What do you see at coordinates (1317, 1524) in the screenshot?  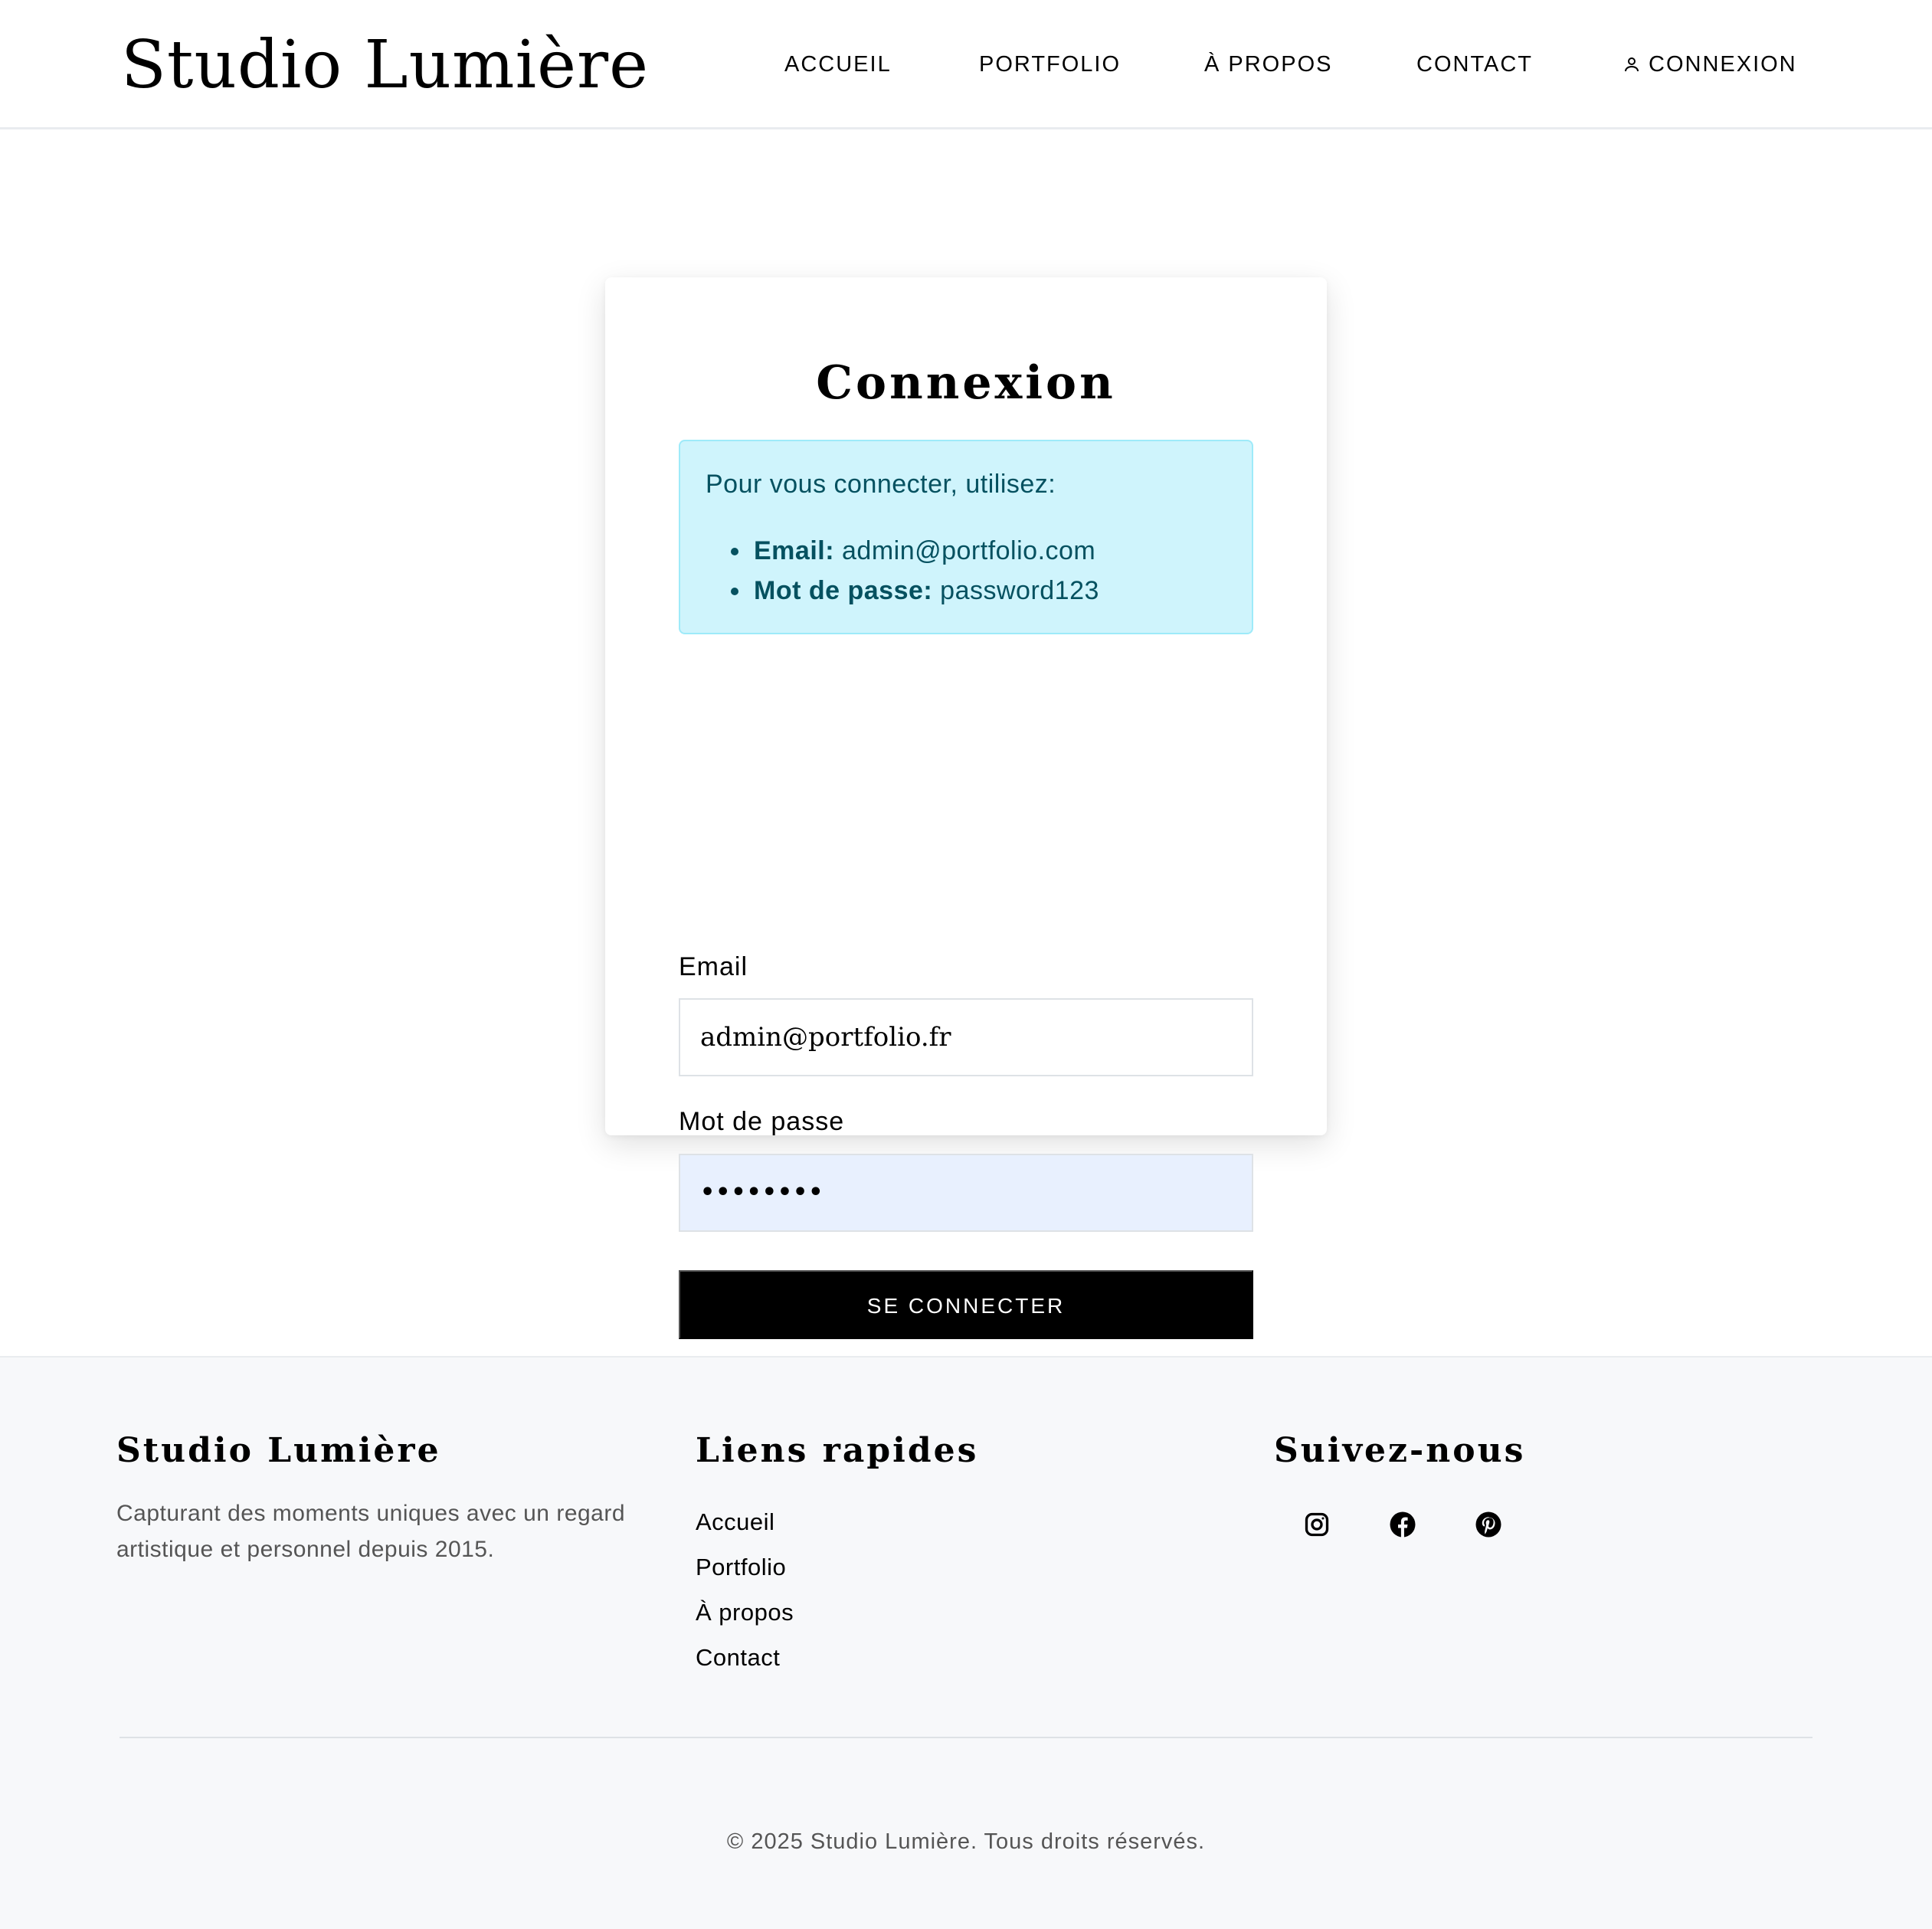 I see `instagram-icon` at bounding box center [1317, 1524].